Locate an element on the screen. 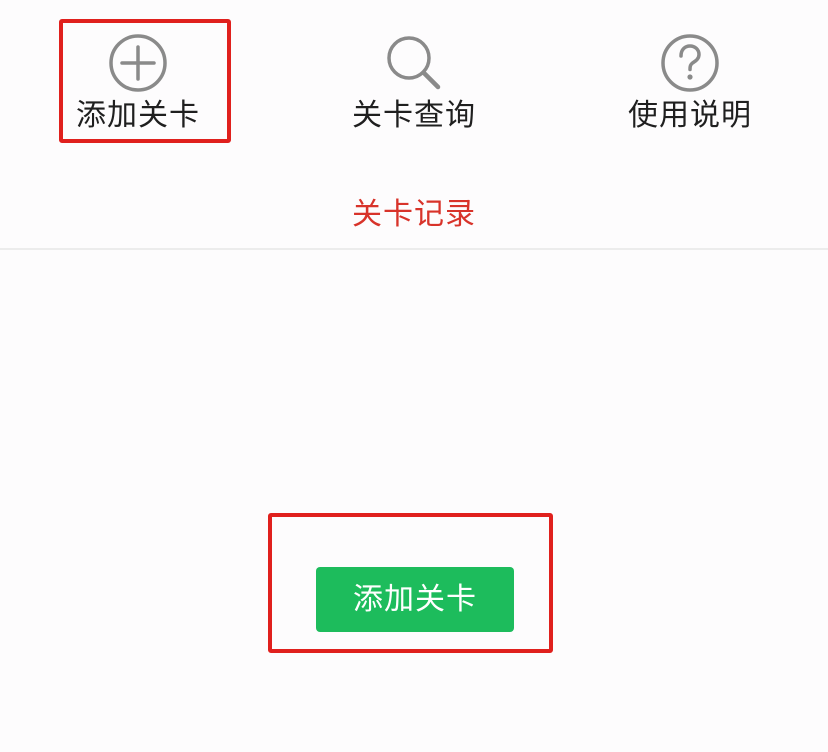 The height and width of the screenshot is (752, 828). tab-level-records: 关卡记录 is located at coordinates (414, 215).